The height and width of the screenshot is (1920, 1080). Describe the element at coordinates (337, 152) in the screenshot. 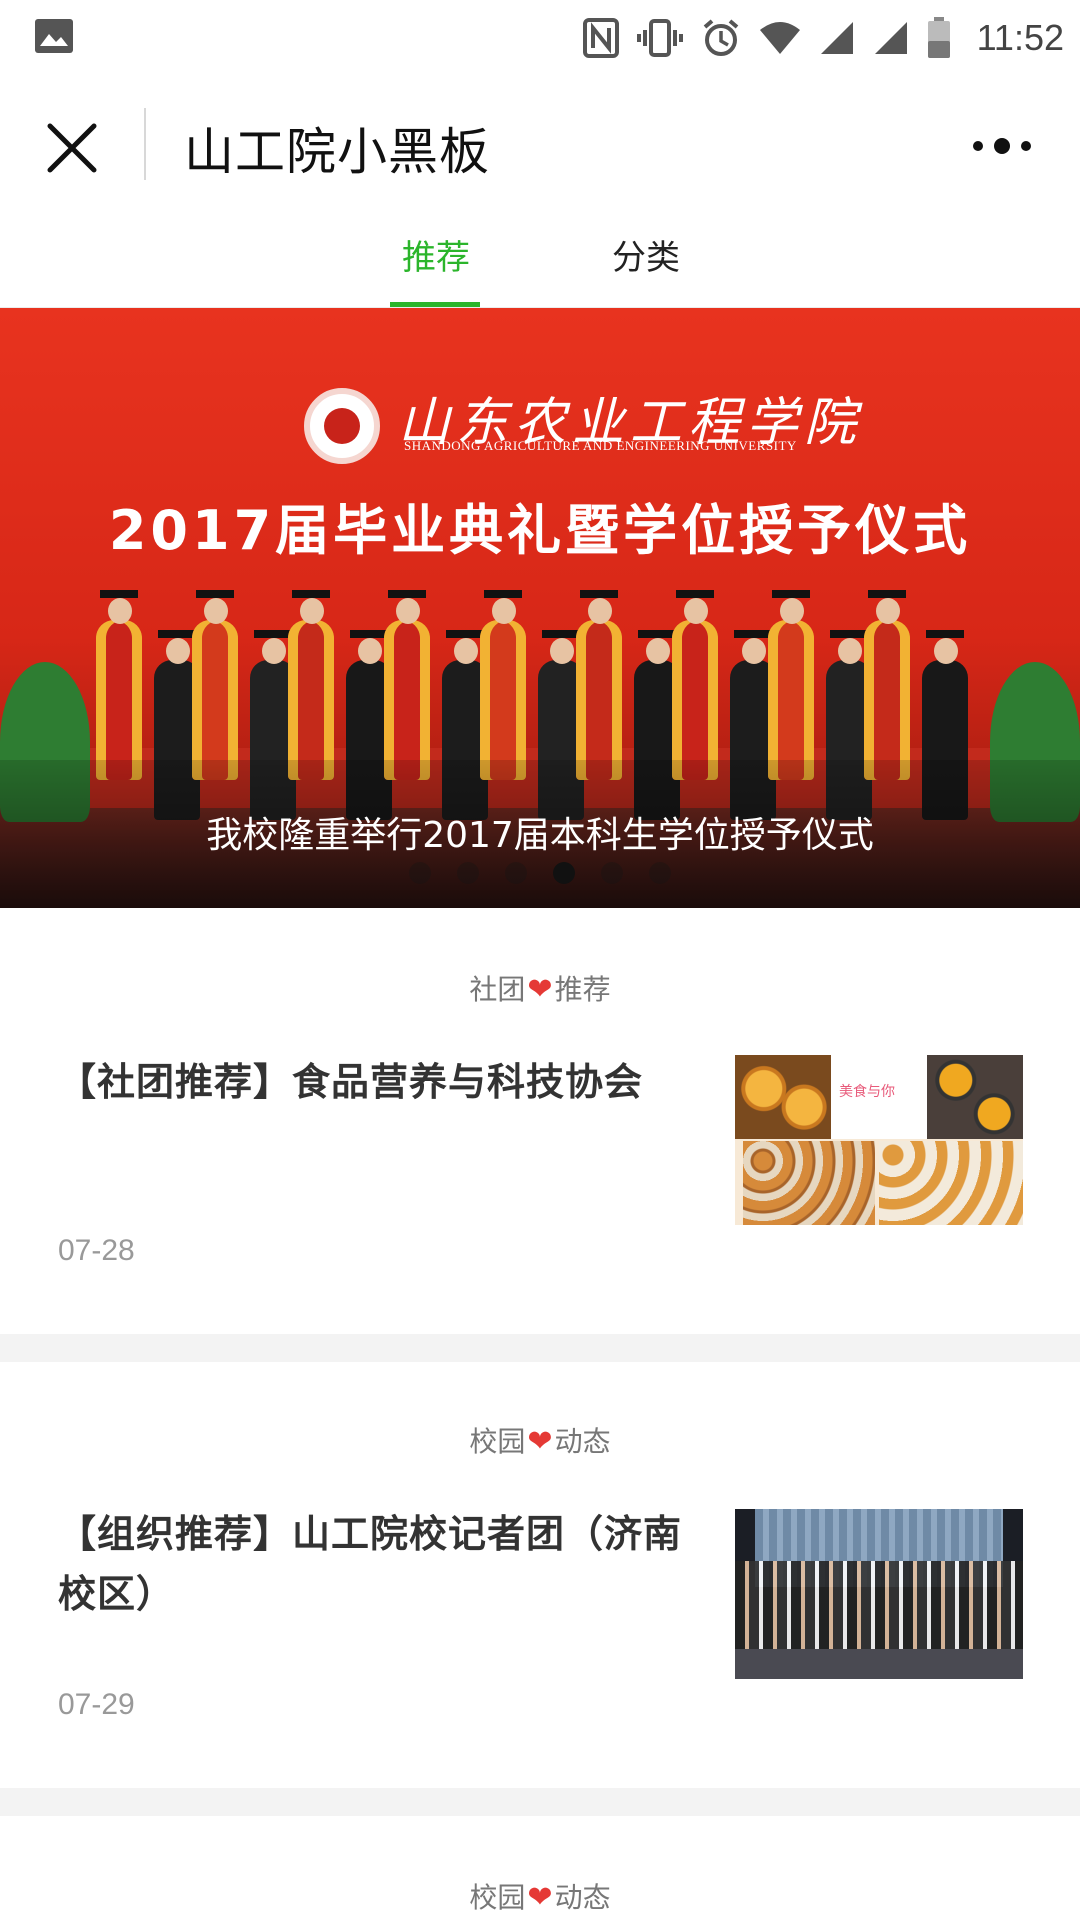

I see `page-title: 山工院小黑板` at that location.